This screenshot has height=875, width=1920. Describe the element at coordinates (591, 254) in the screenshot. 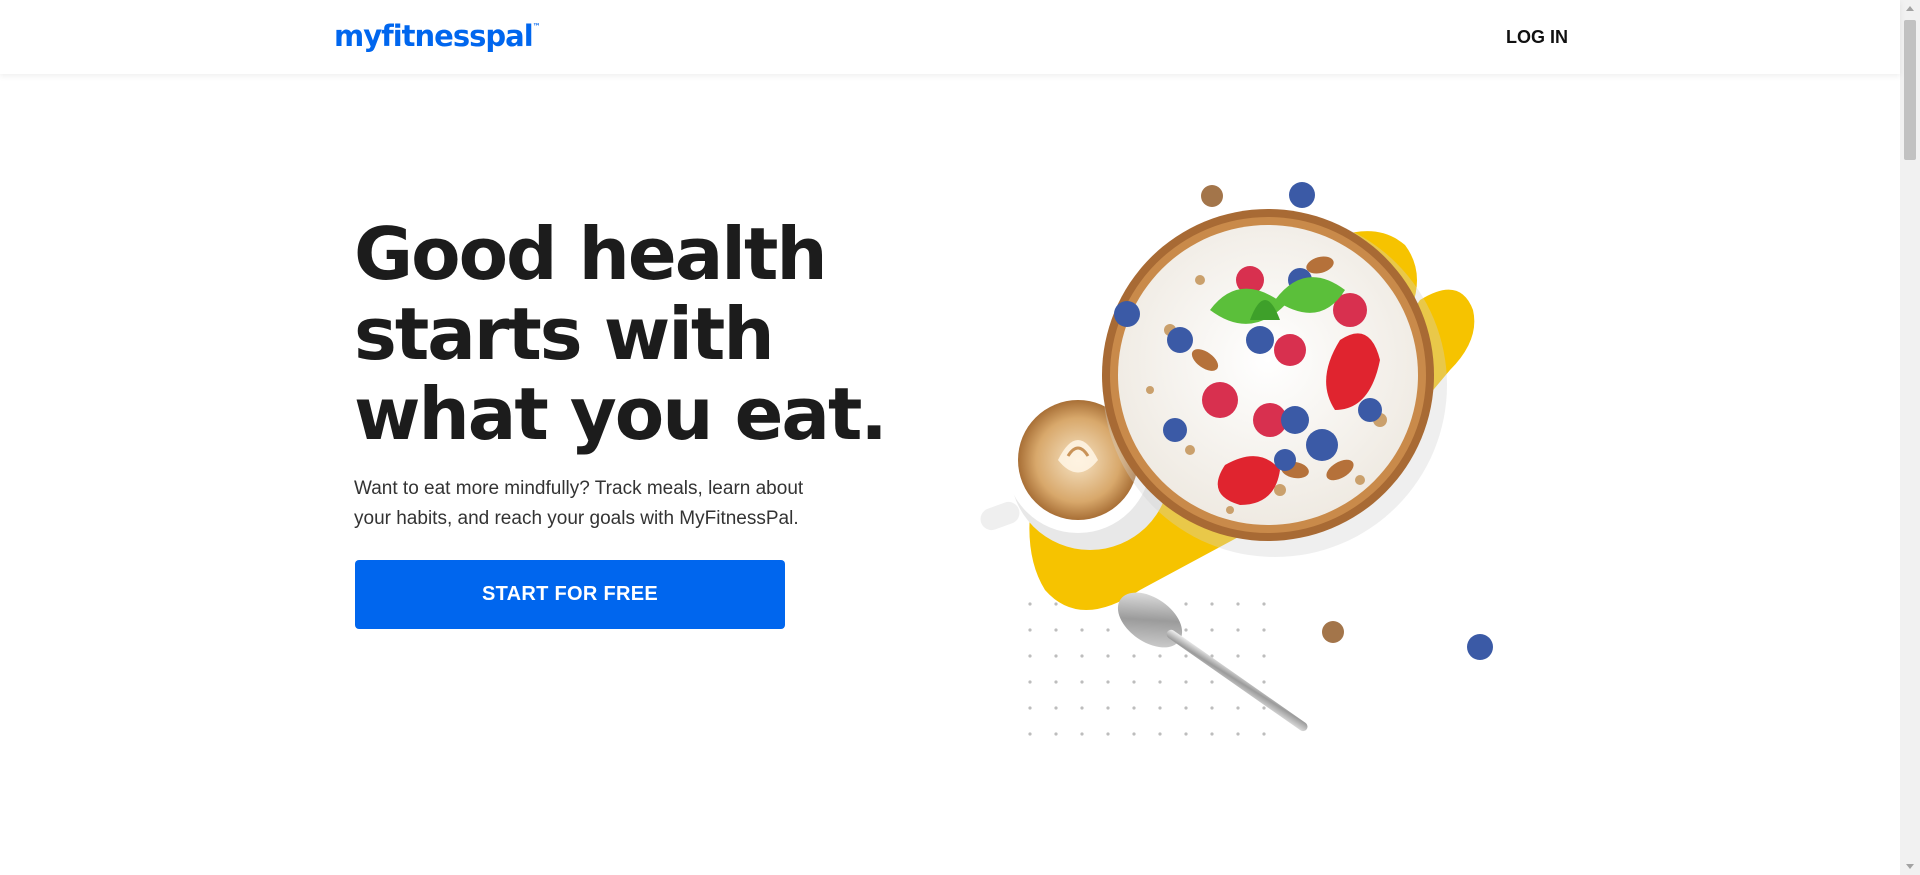

I see `headline-line-1: Good health` at that location.